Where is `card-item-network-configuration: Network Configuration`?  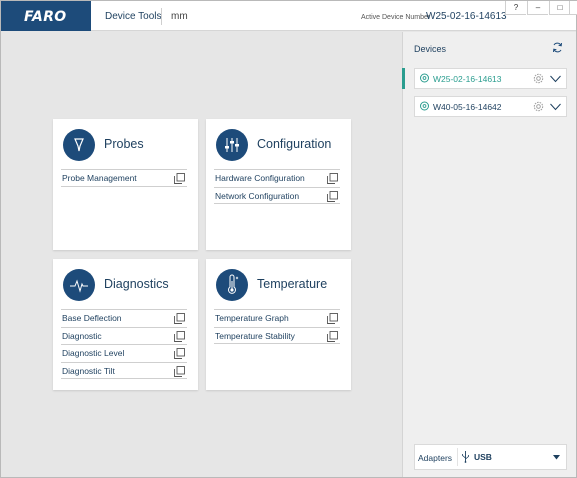 card-item-network-configuration: Network Configuration is located at coordinates (277, 195).